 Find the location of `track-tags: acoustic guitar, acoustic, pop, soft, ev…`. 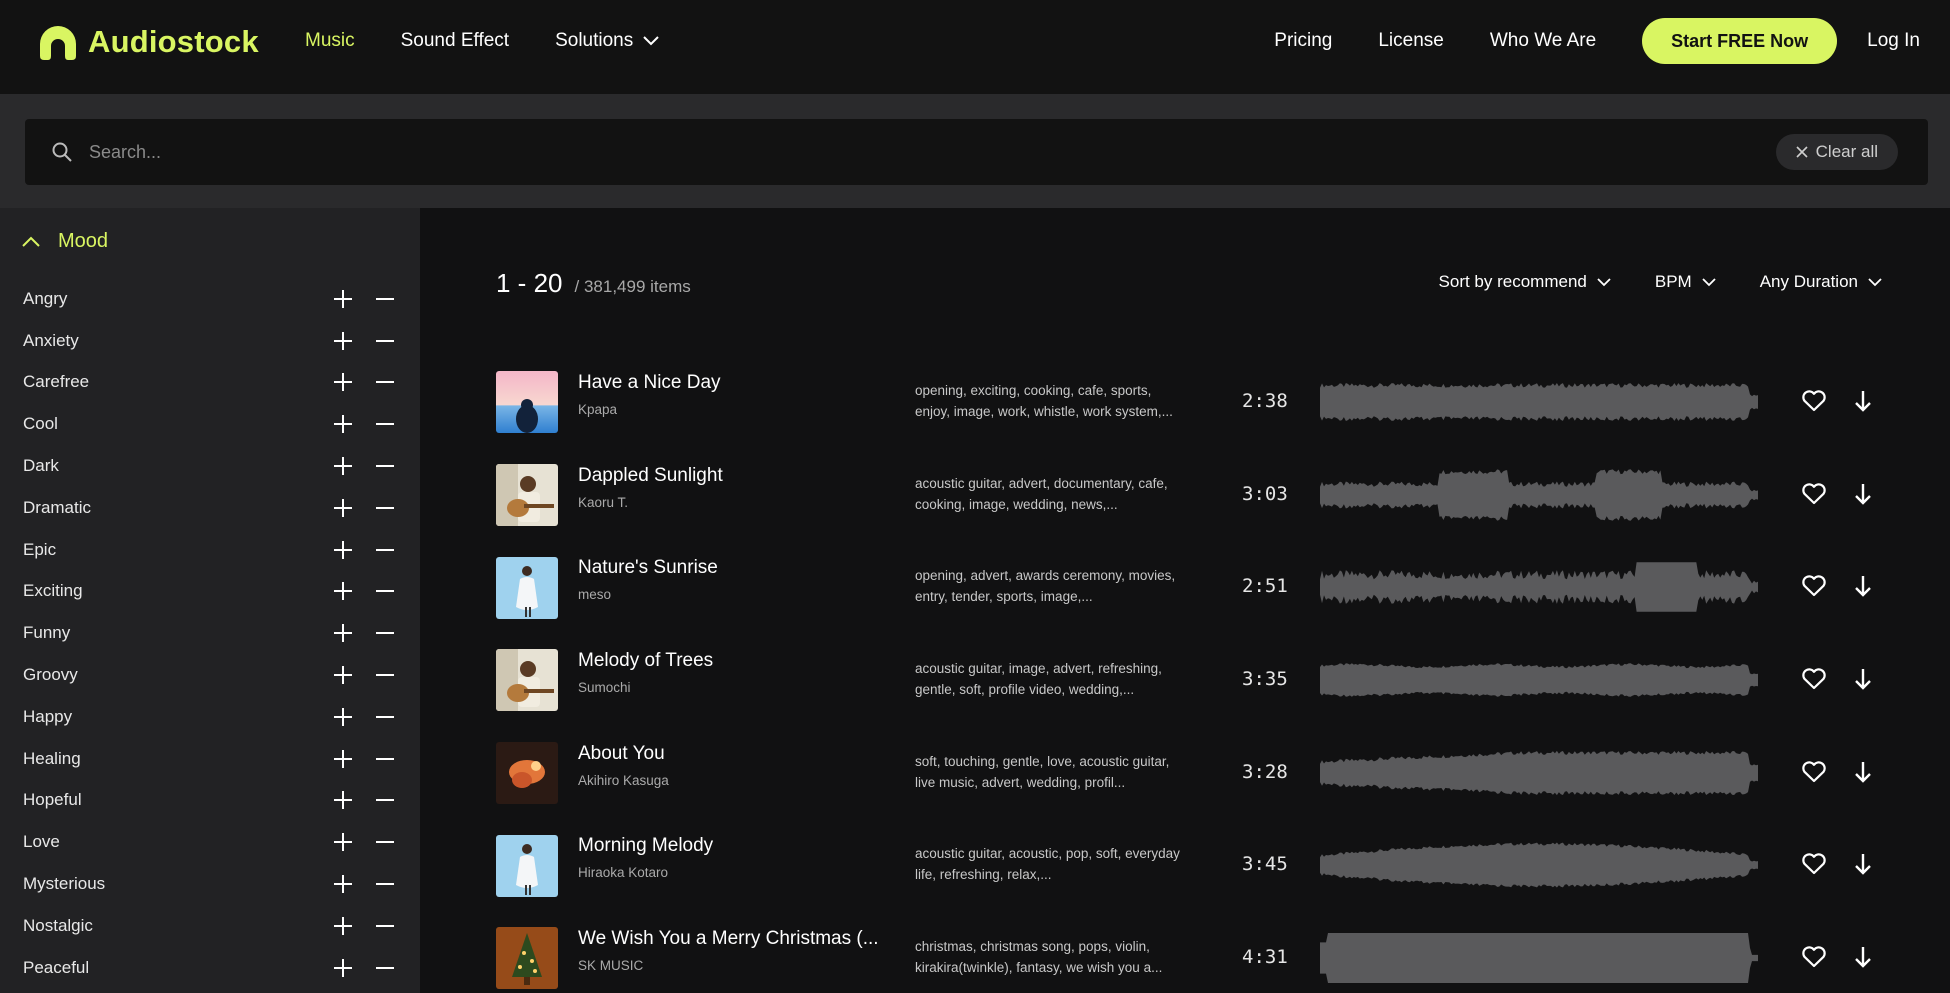

track-tags: acoustic guitar, acoustic, pop, soft, ev… is located at coordinates (1047, 864).